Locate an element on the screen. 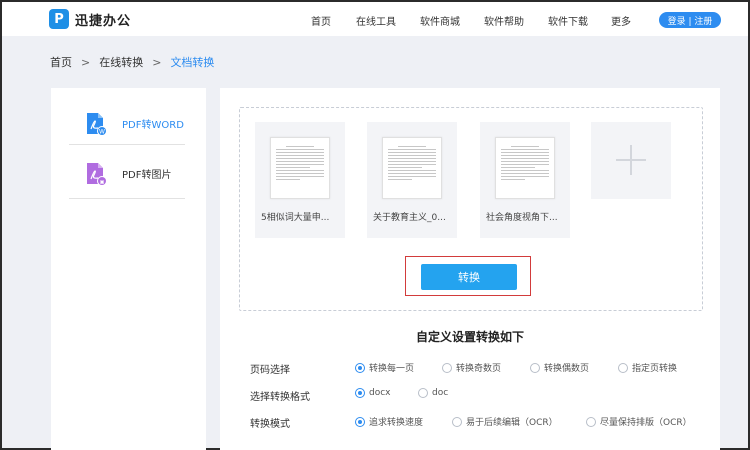 The width and height of the screenshot is (750, 450). nav-item-software-store: 软件商城 is located at coordinates (440, 20).